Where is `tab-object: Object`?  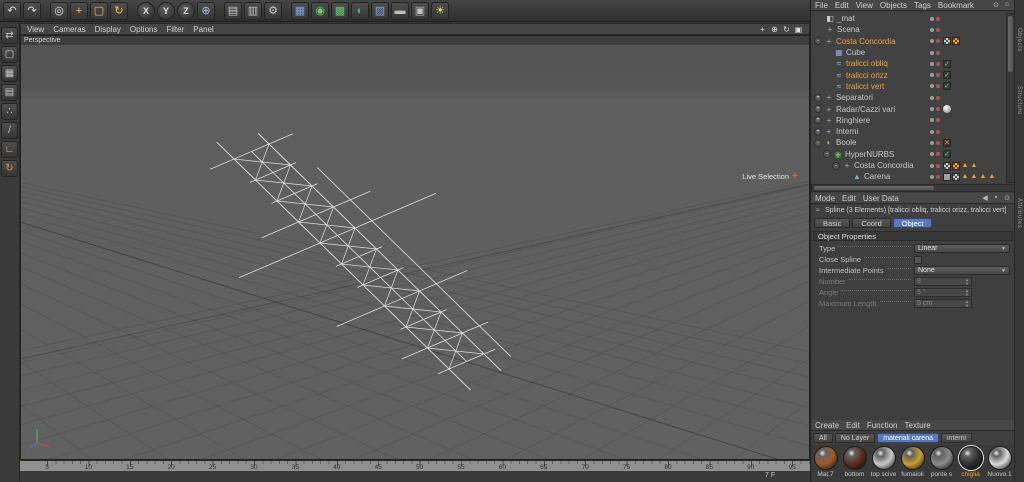
tab-object: Object is located at coordinates (912, 223).